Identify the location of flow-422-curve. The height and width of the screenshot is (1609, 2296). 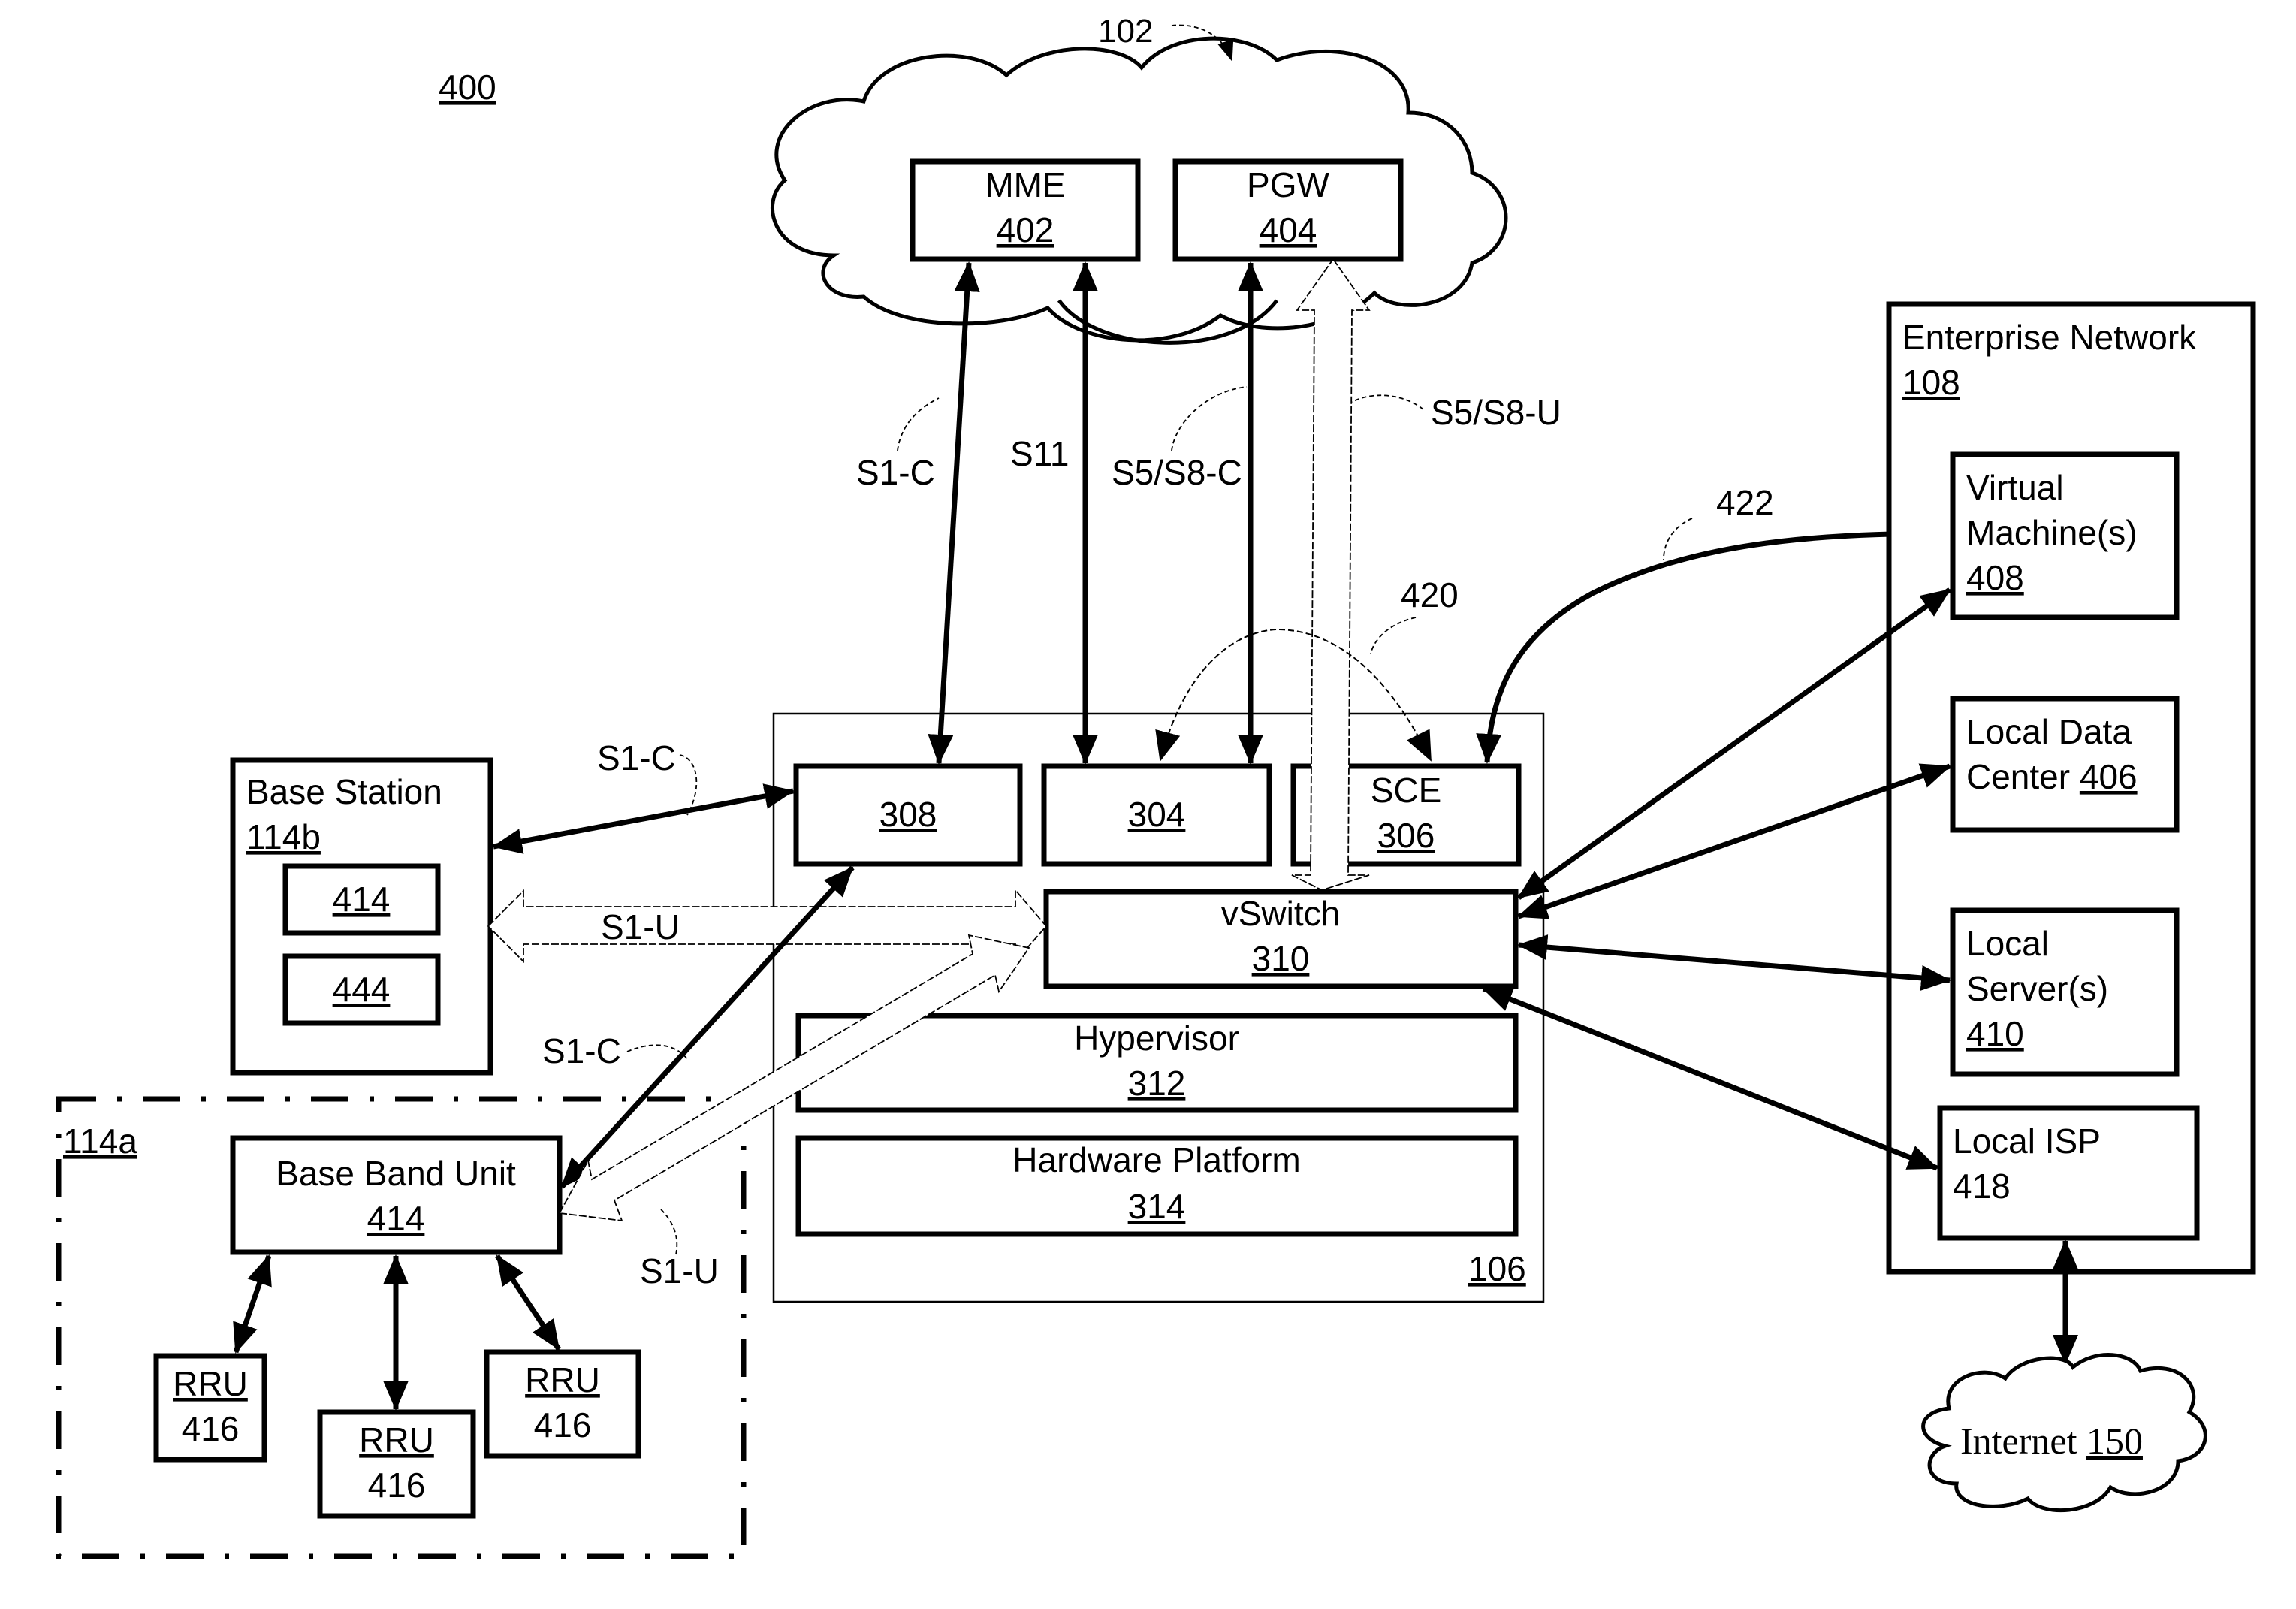
(1715, 647).